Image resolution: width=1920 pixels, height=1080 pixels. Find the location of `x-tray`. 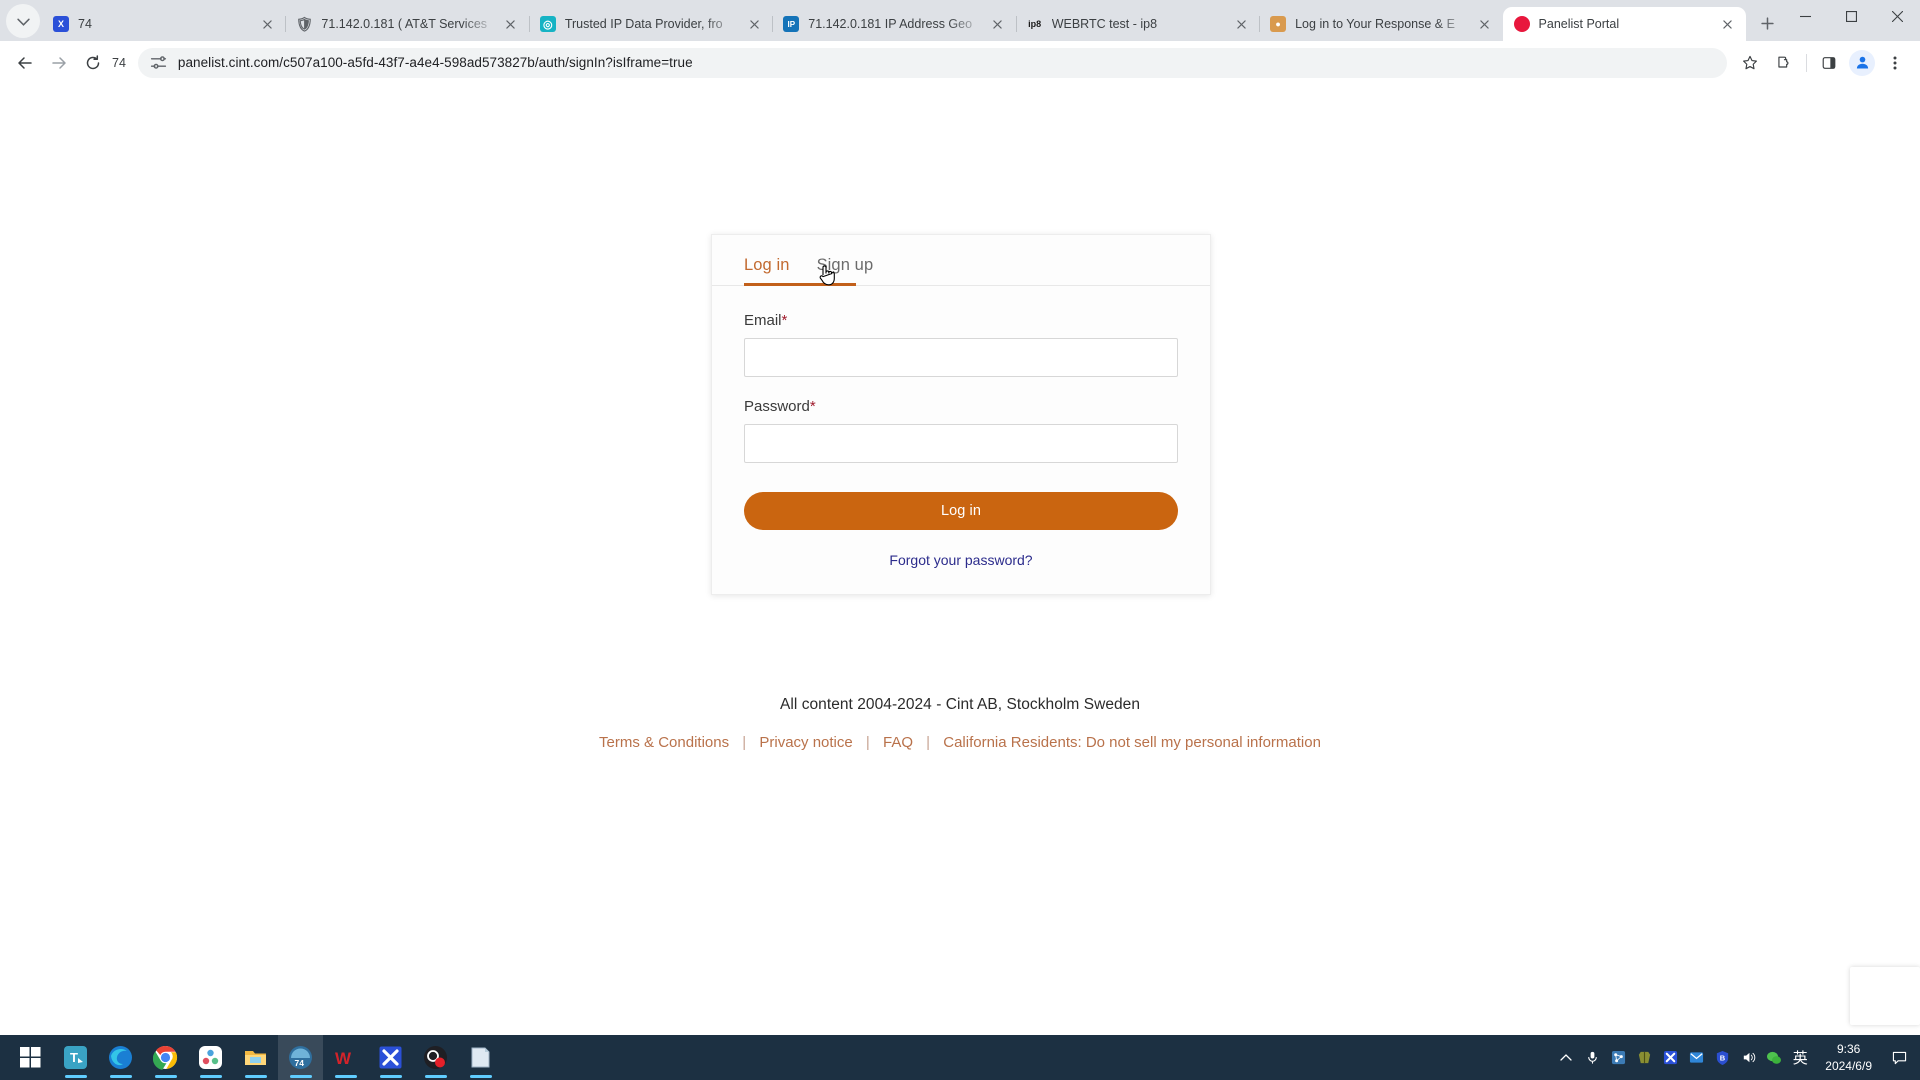

x-tray is located at coordinates (1670, 1057).